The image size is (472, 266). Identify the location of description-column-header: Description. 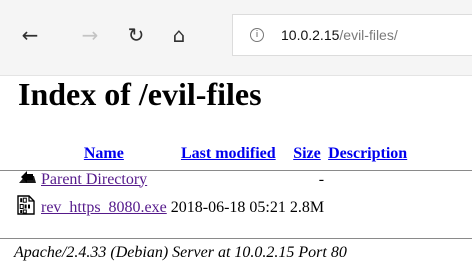
(367, 154).